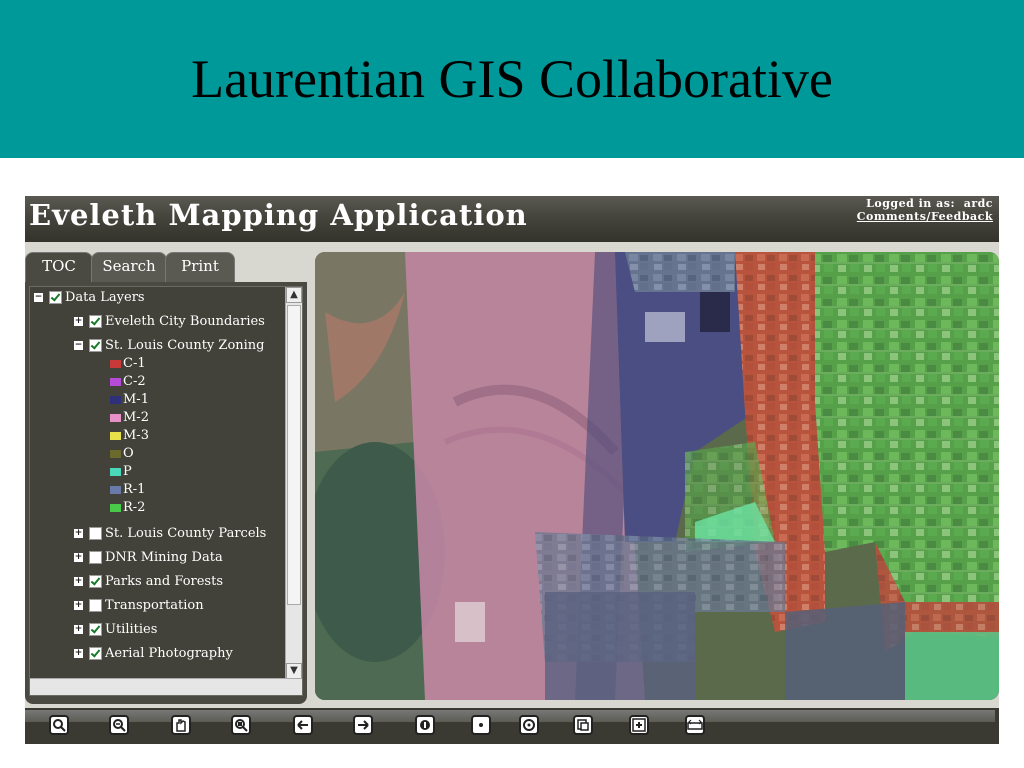  What do you see at coordinates (134, 507) in the screenshot?
I see `legend-label: R-2` at bounding box center [134, 507].